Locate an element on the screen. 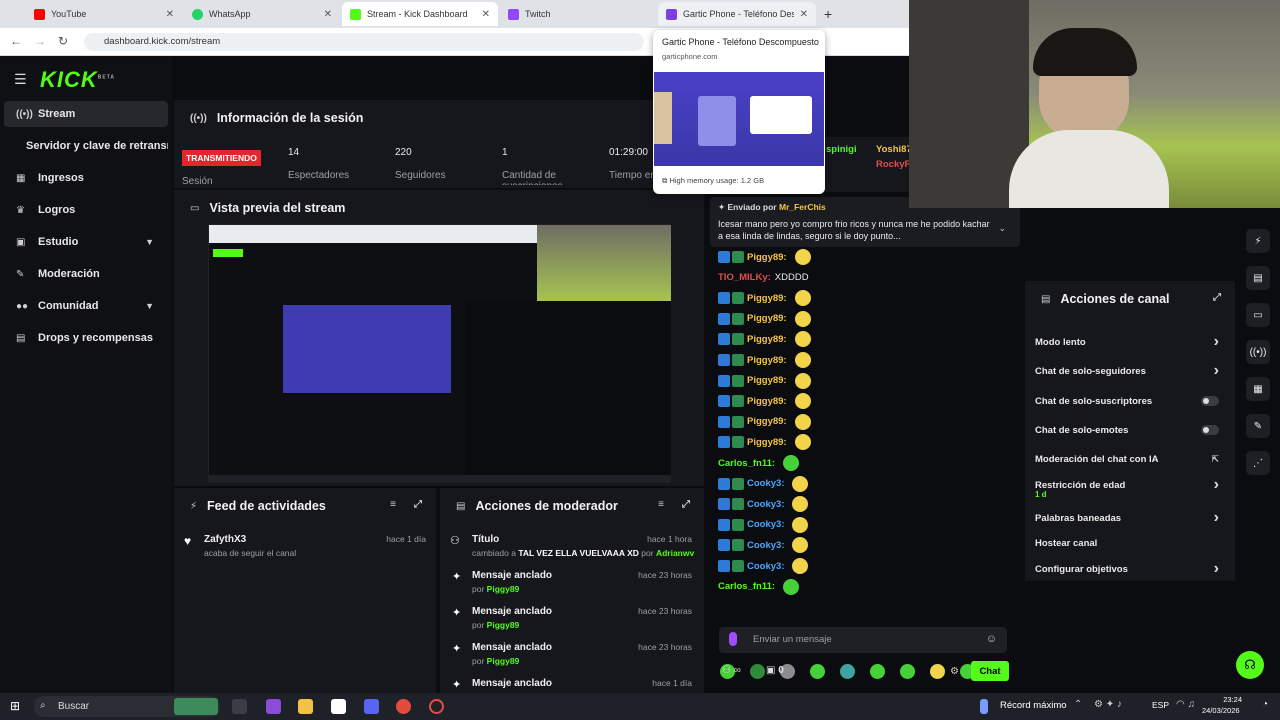 Image resolution: width=1280 pixels, height=720 pixels. chat-icon: ▭ is located at coordinates (1258, 315).